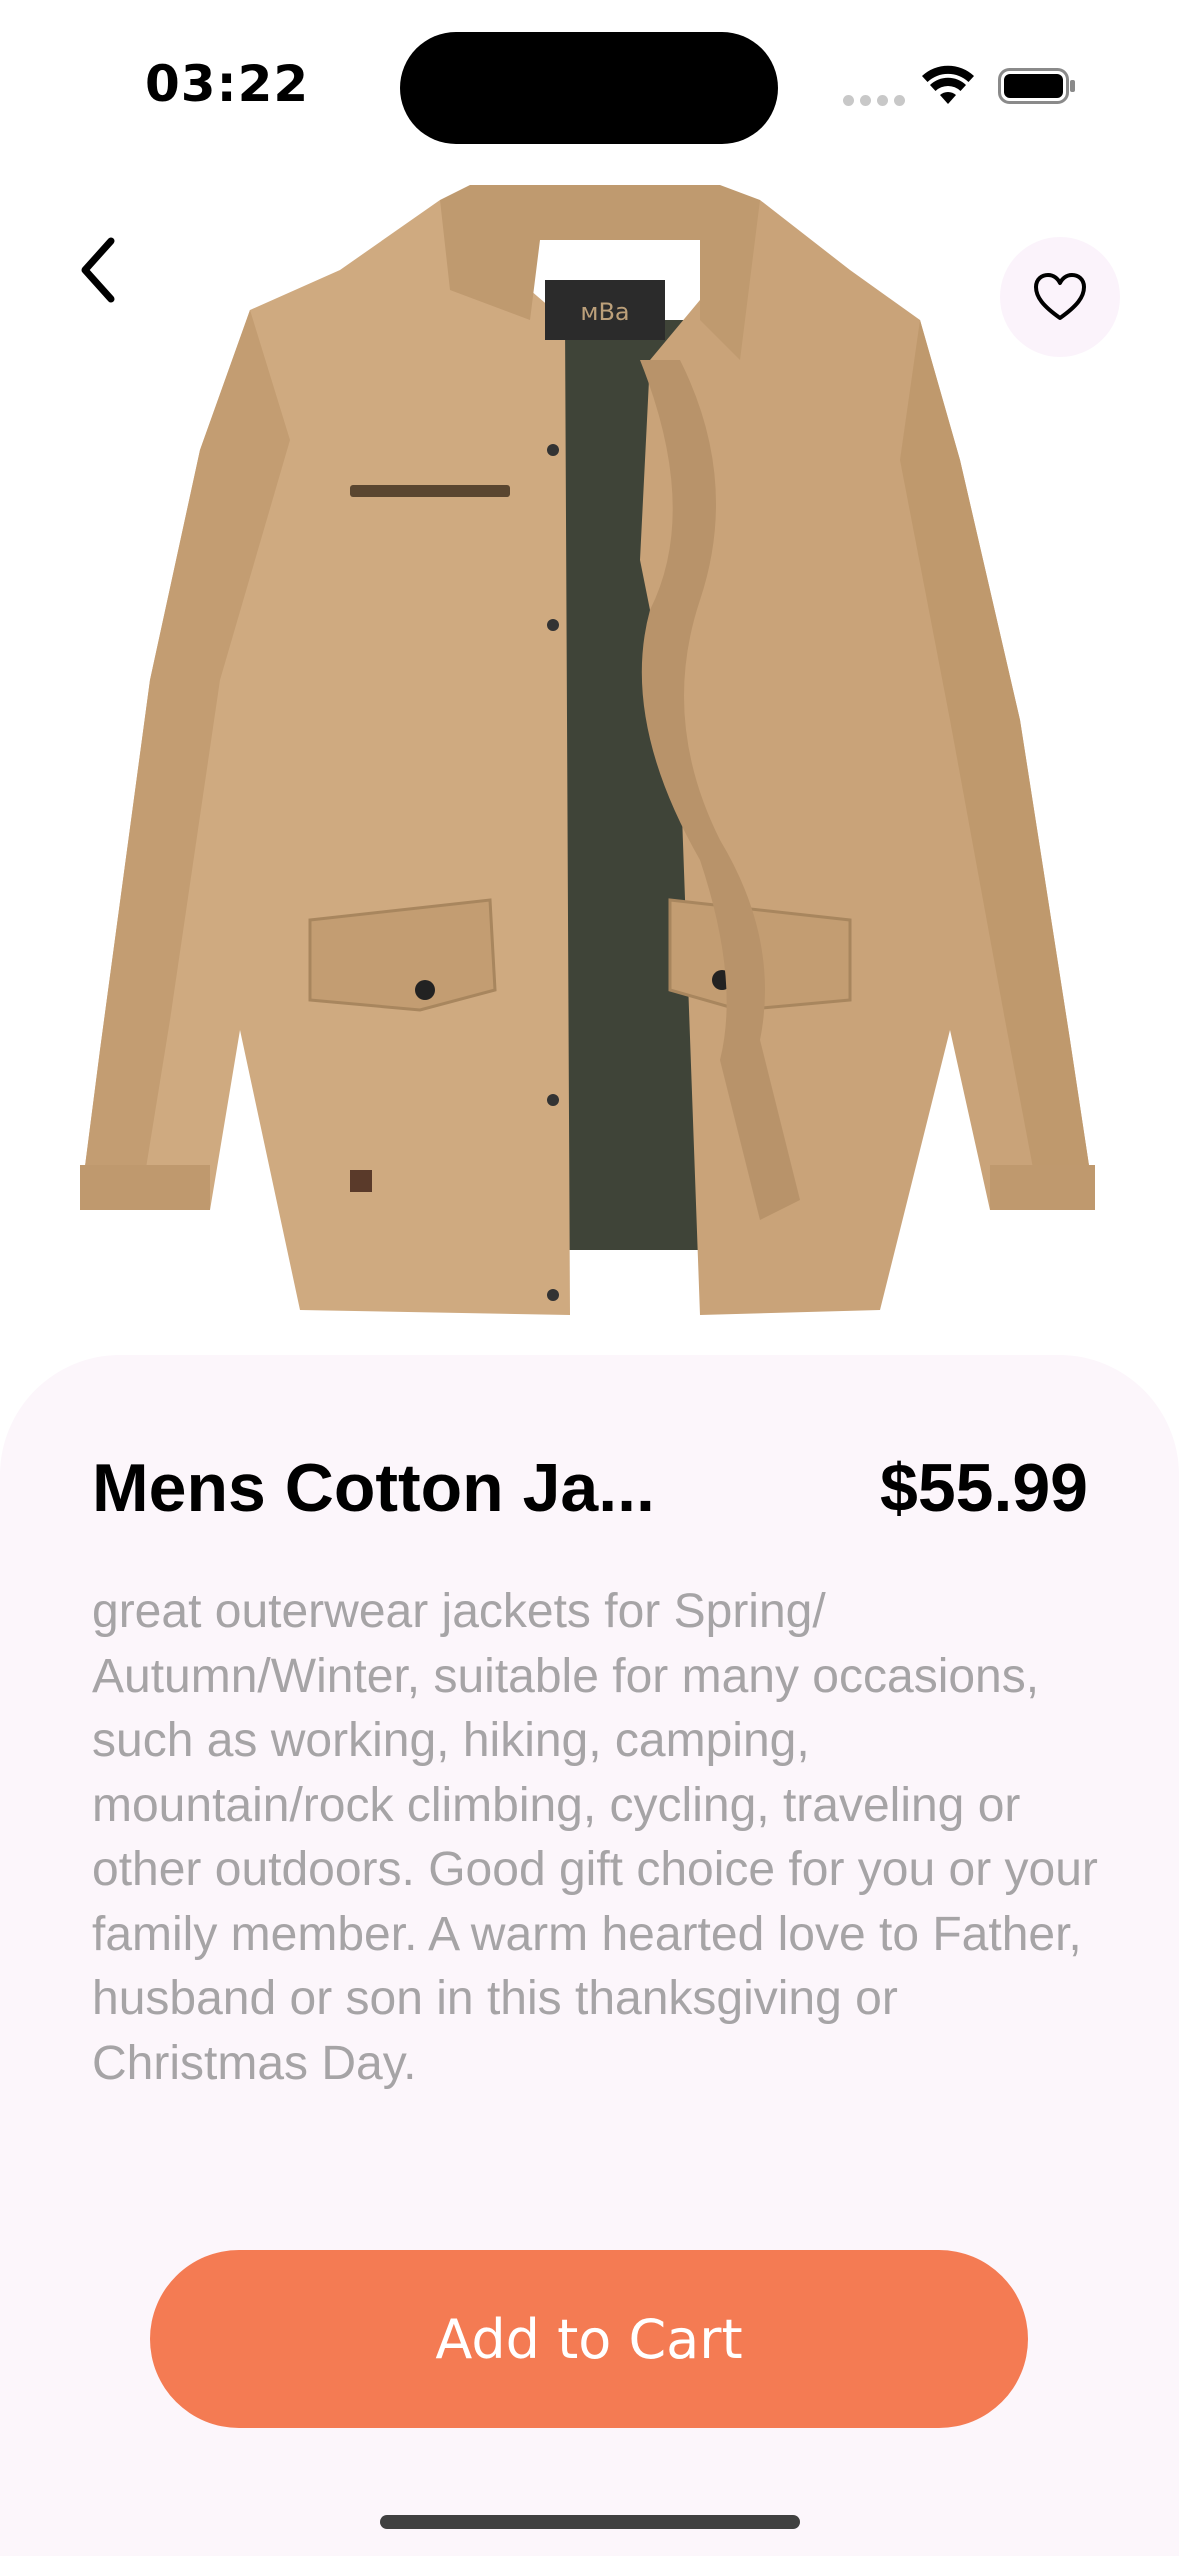 This screenshot has height=2556, width=1179. Describe the element at coordinates (874, 100) in the screenshot. I see `cellular-signal-icon` at that location.